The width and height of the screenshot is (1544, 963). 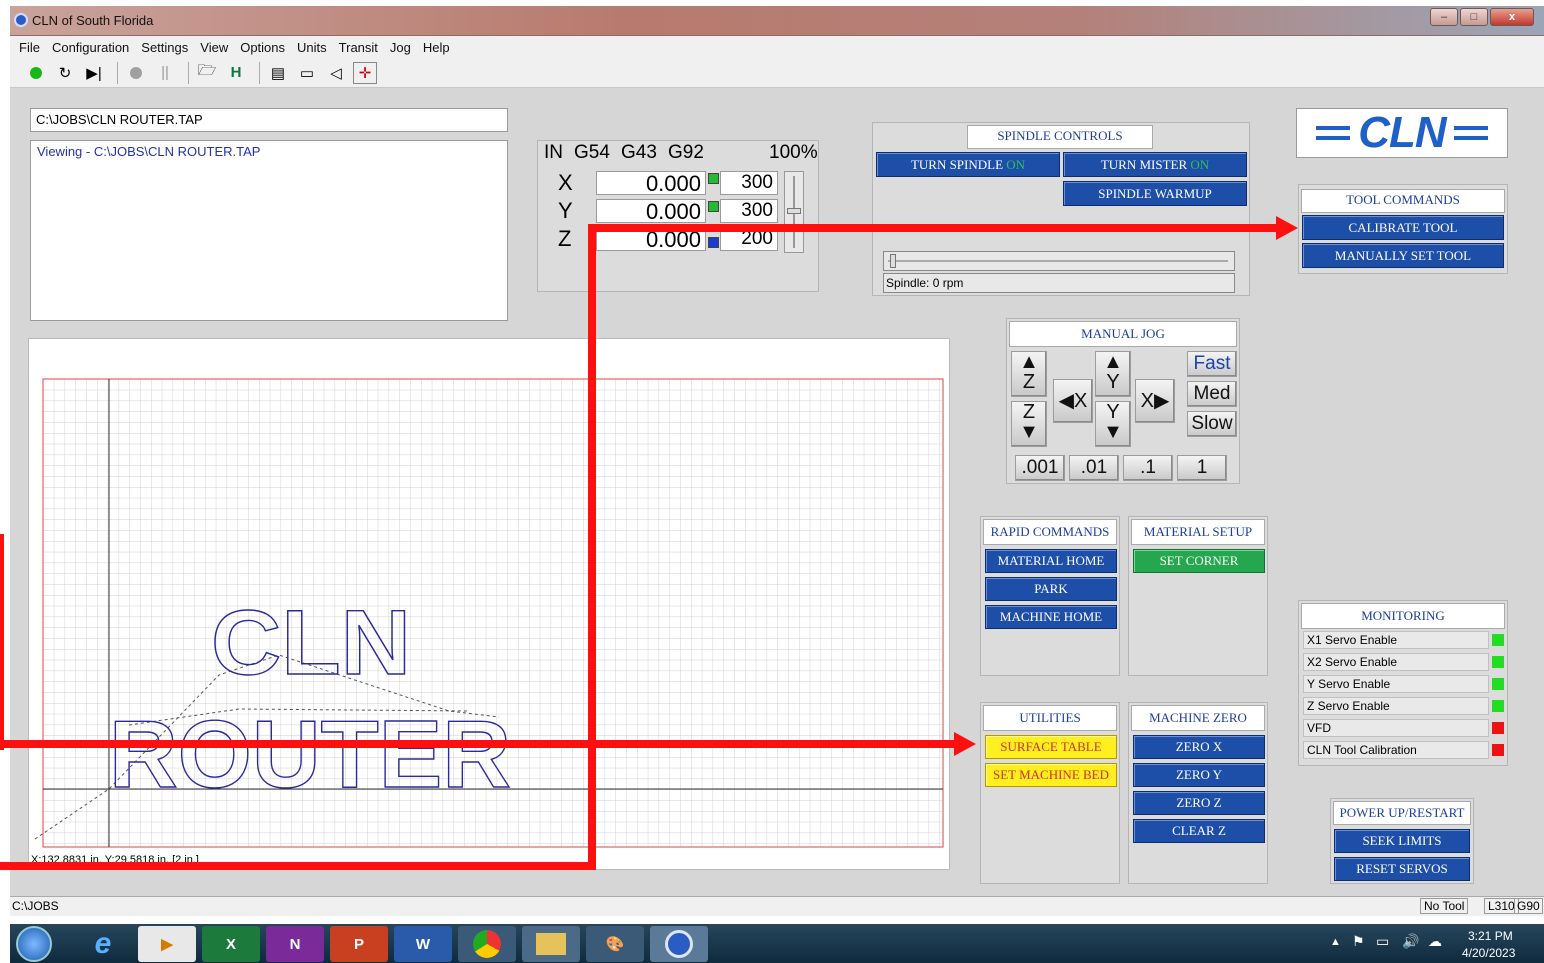 What do you see at coordinates (1199, 831) in the screenshot?
I see `clear-z-button: CLEAR Z` at bounding box center [1199, 831].